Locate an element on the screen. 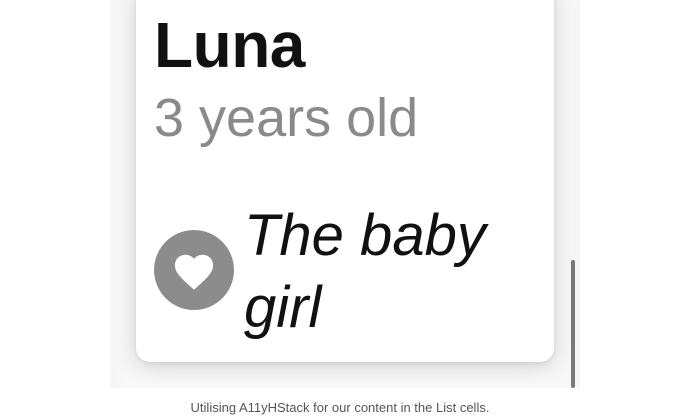  pet-nickname: The baby girl is located at coordinates (365, 271).